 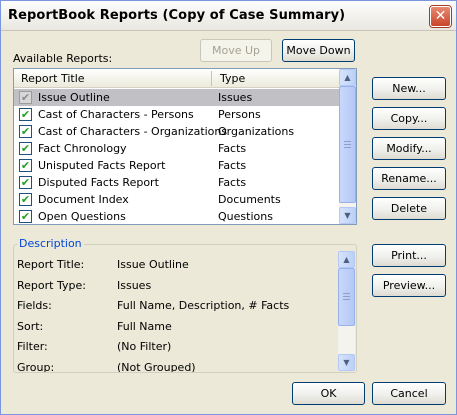 What do you see at coordinates (34, 306) in the screenshot?
I see `description-key: Fields:` at bounding box center [34, 306].